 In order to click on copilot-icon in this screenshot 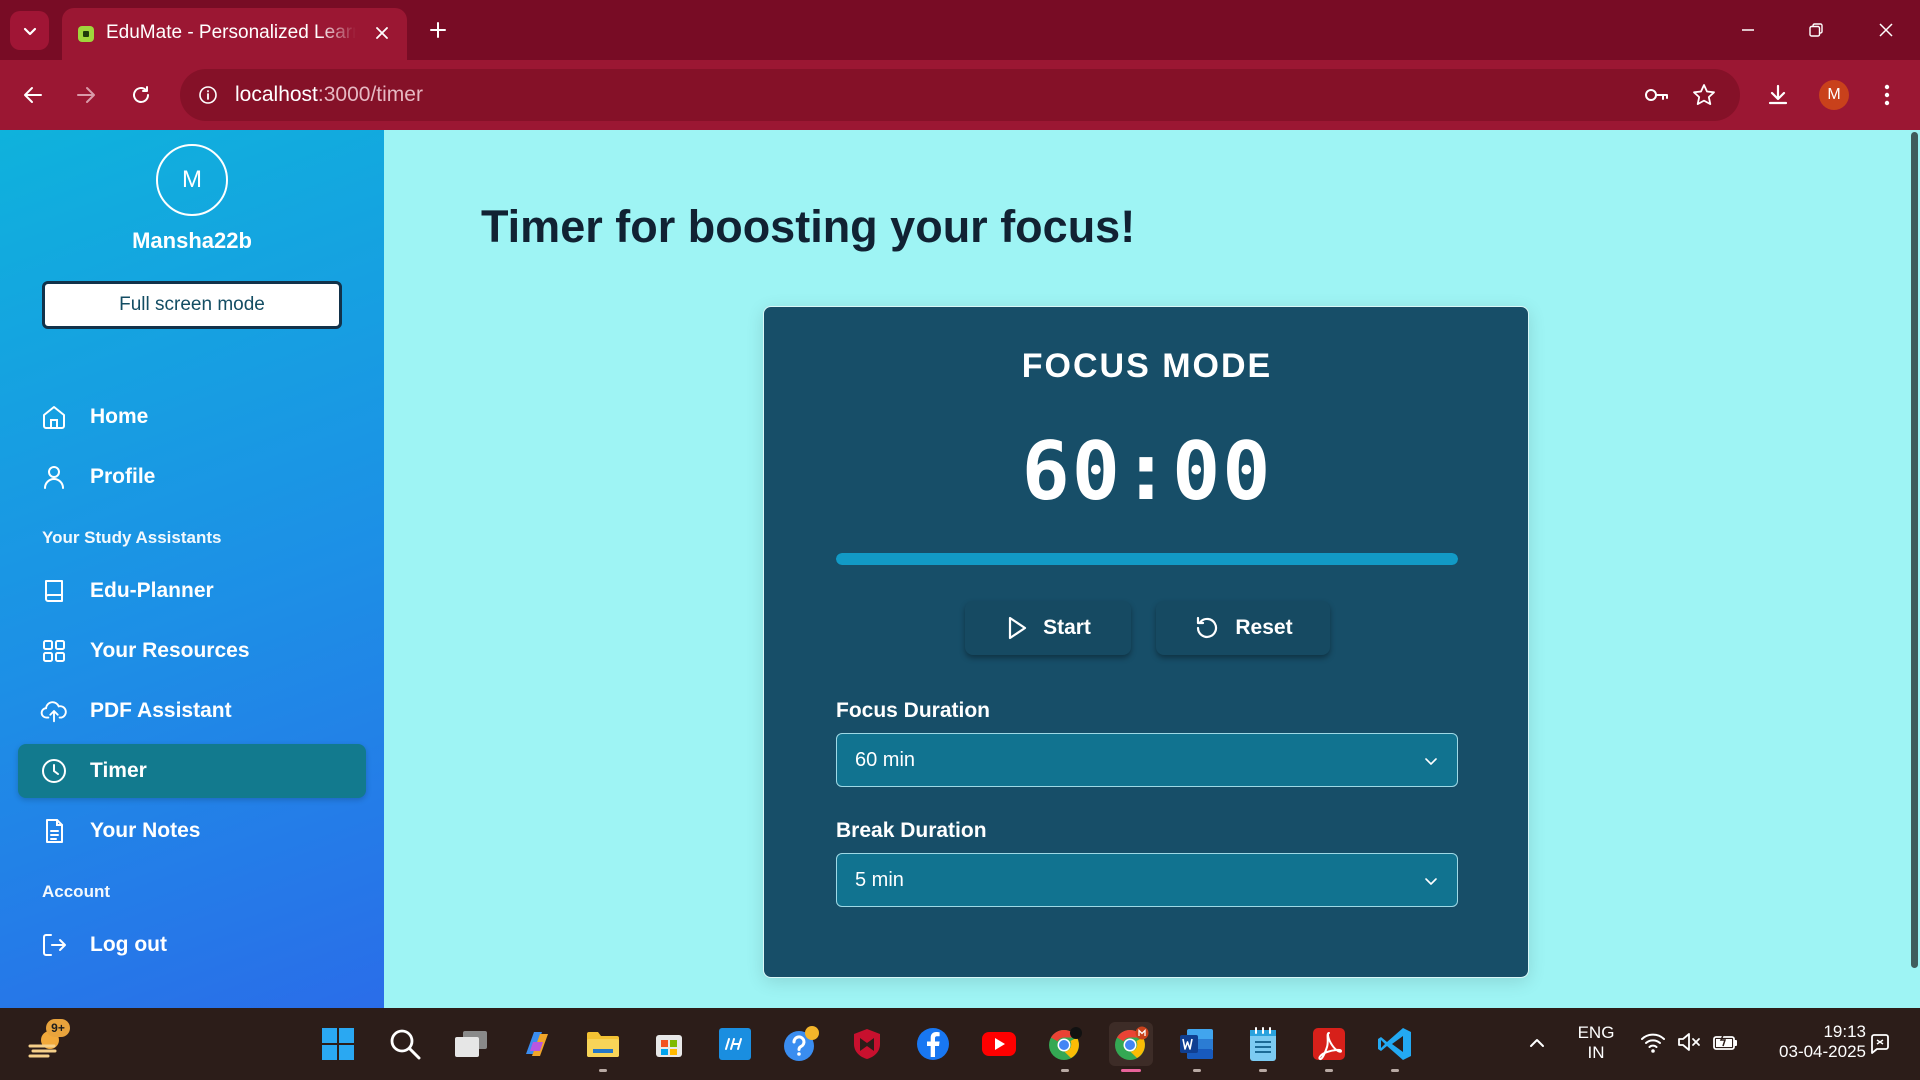, I will do `click(537, 1044)`.